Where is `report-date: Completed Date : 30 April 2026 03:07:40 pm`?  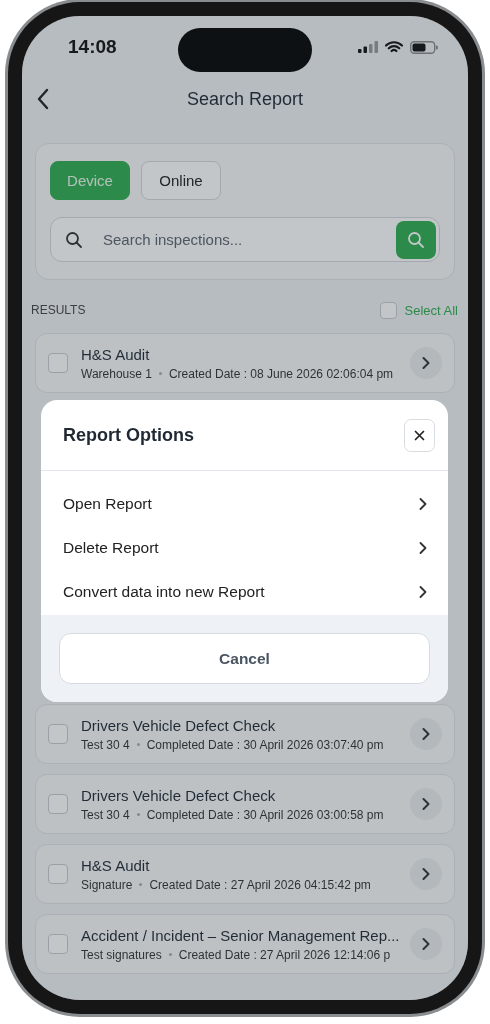
report-date: Completed Date : 30 April 2026 03:07:40 pm is located at coordinates (265, 744).